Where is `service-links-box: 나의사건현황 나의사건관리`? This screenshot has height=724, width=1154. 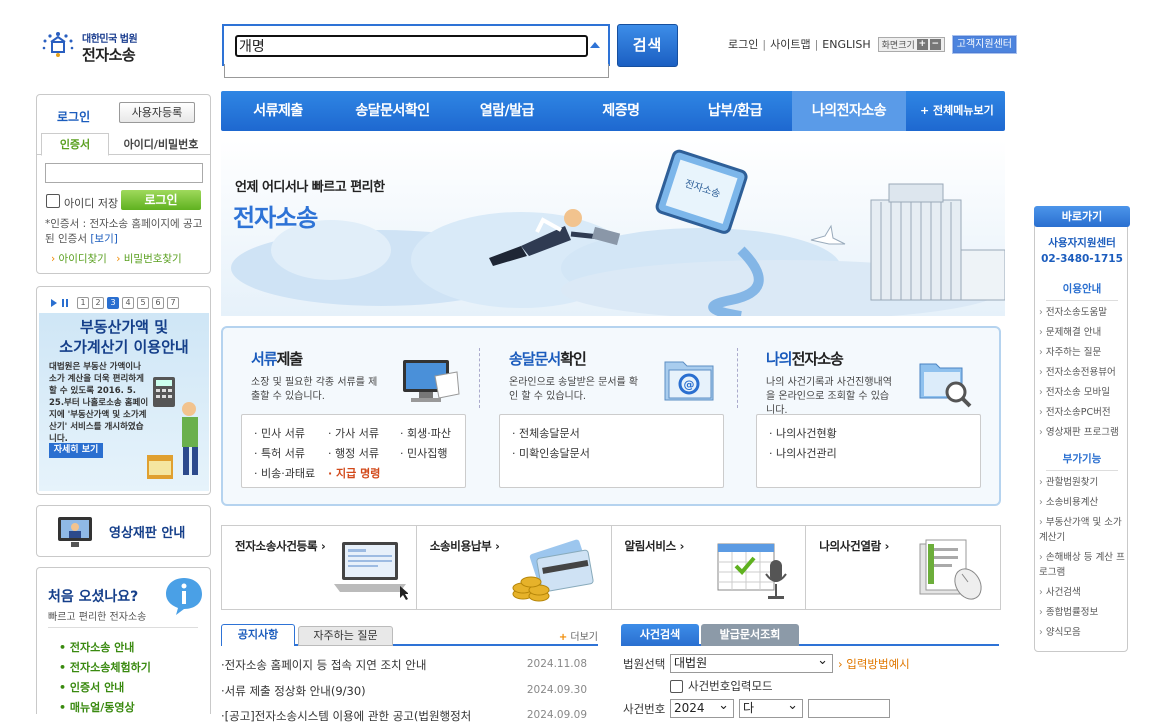
service-links-box: 나의사건현황 나의사건관리 is located at coordinates (868, 451).